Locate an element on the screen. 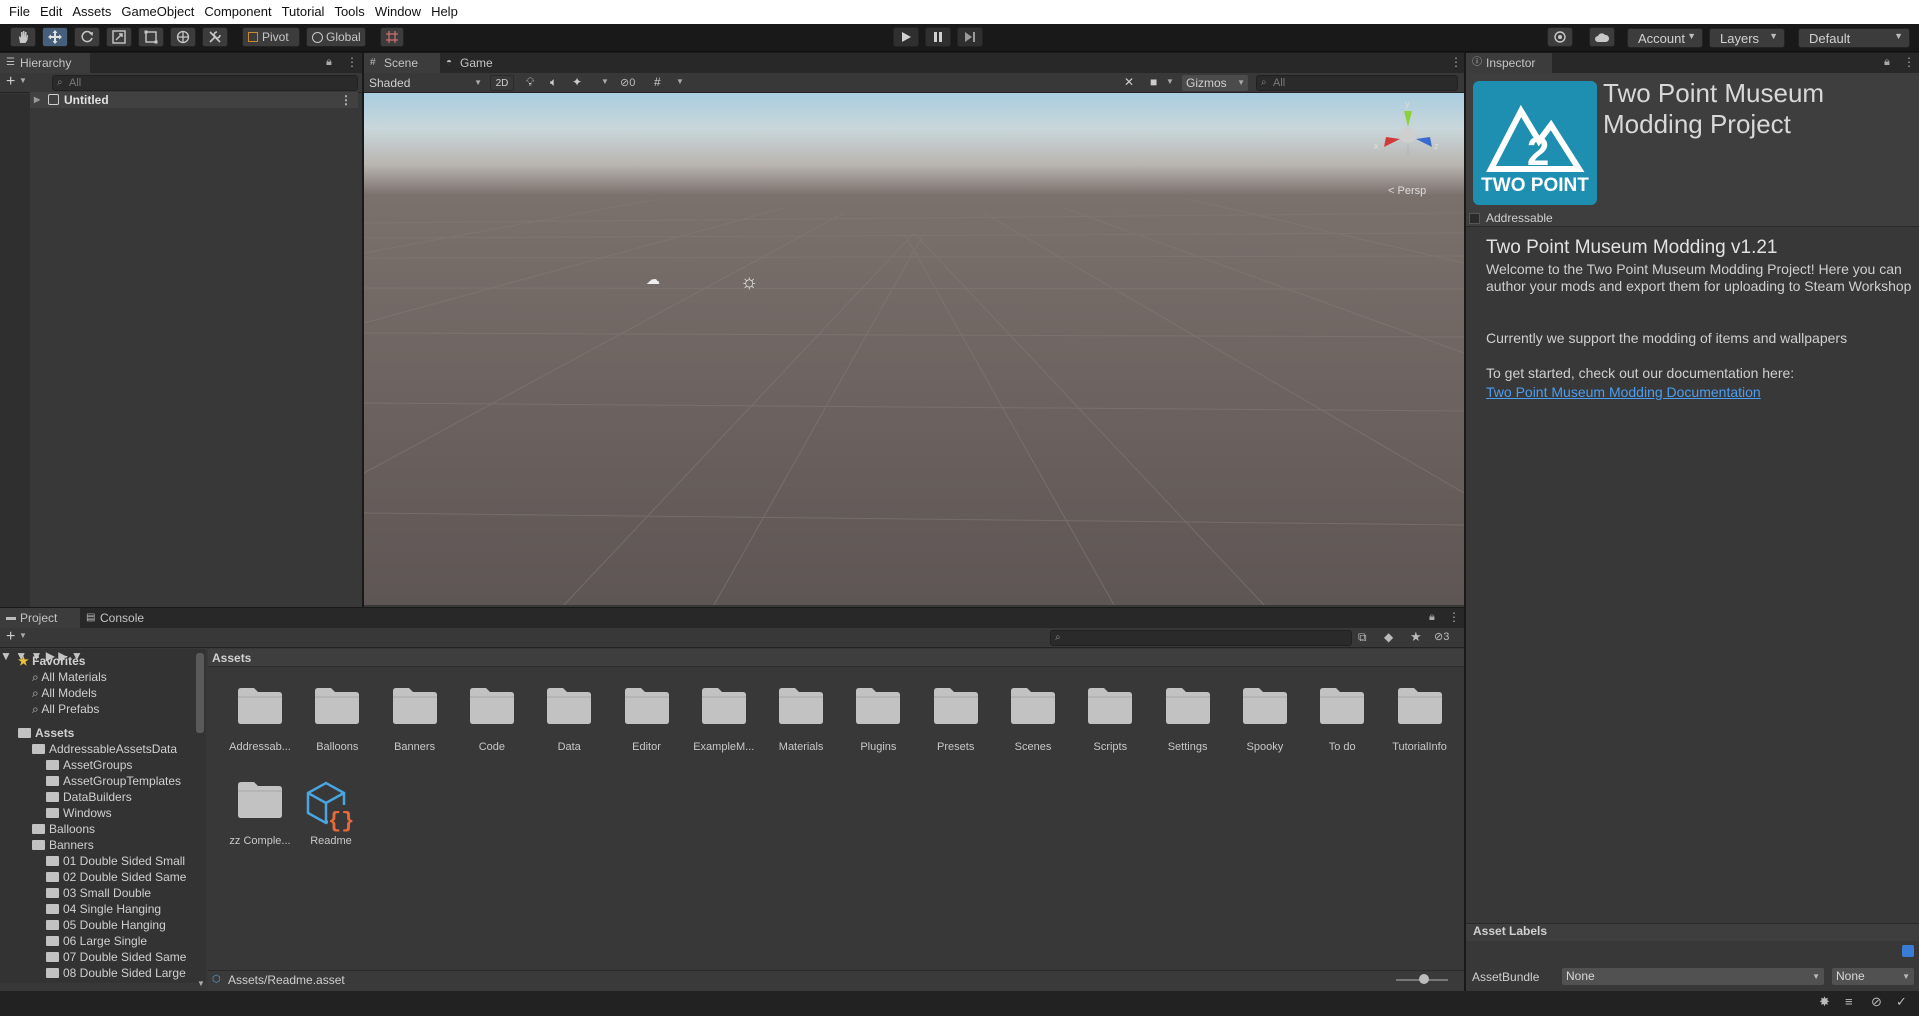 Image resolution: width=1919 pixels, height=1016 pixels. 2d-toggle: 2D is located at coordinates (502, 83).